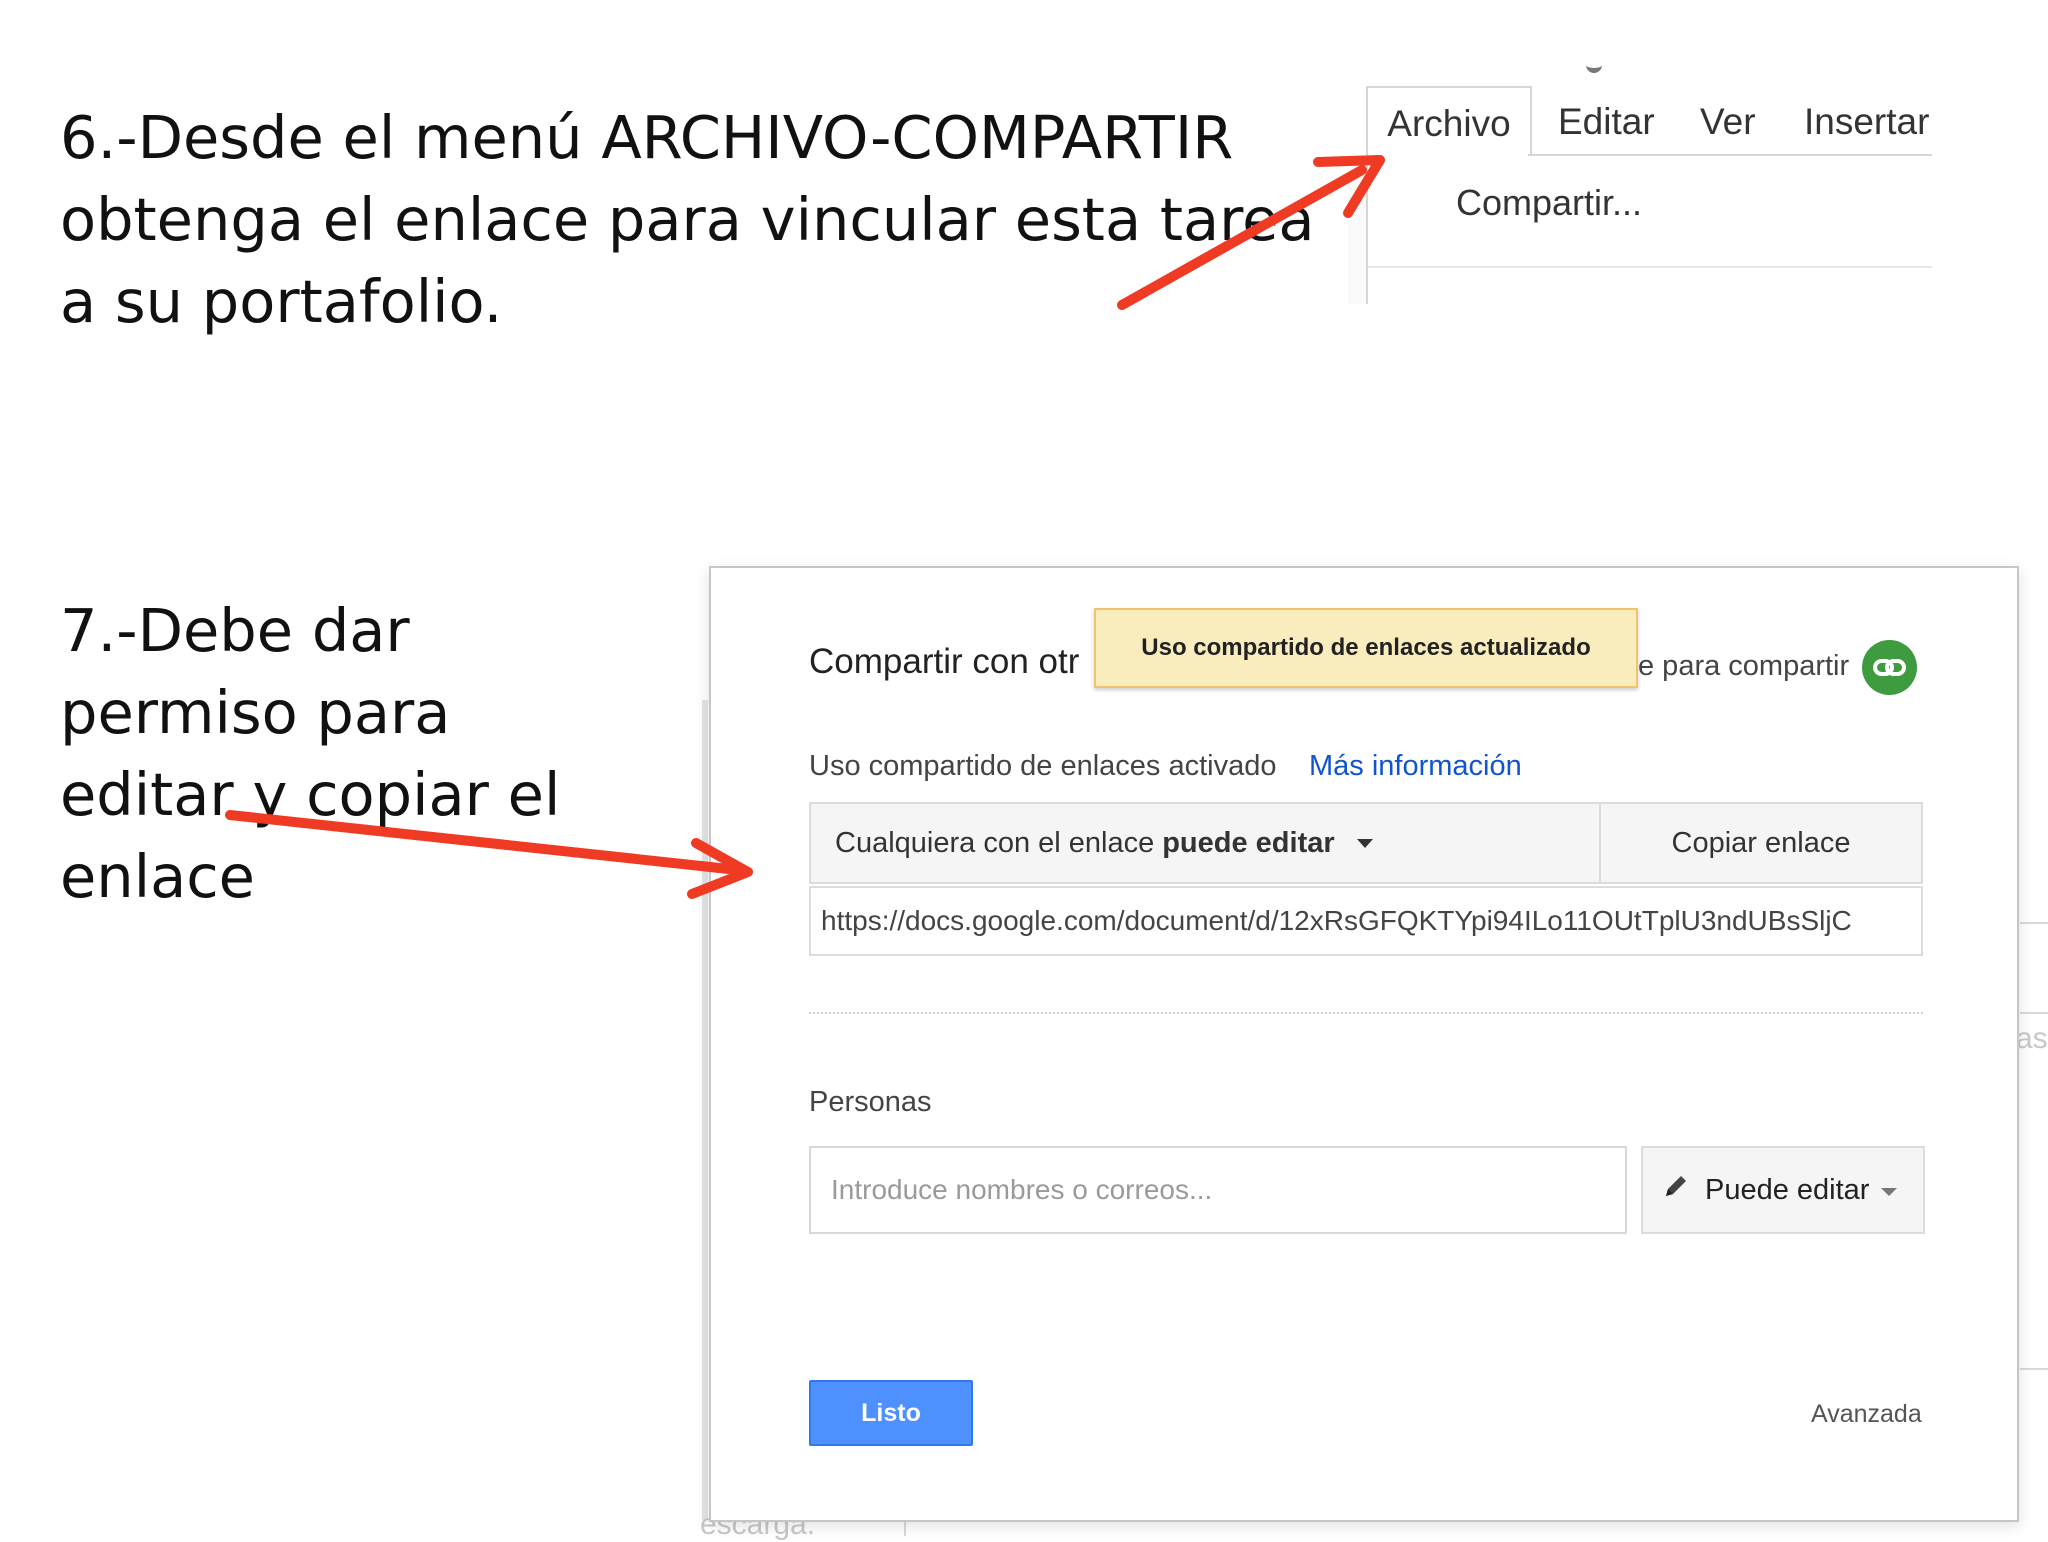  What do you see at coordinates (1251, 232) in the screenshot?
I see `arrow-to-archivo-menu` at bounding box center [1251, 232].